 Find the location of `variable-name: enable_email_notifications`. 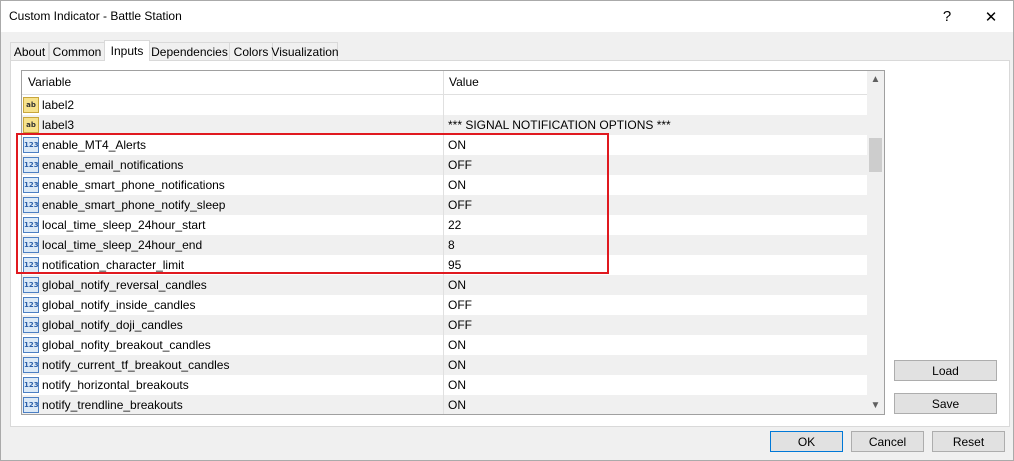

variable-name: enable_email_notifications is located at coordinates (113, 165).